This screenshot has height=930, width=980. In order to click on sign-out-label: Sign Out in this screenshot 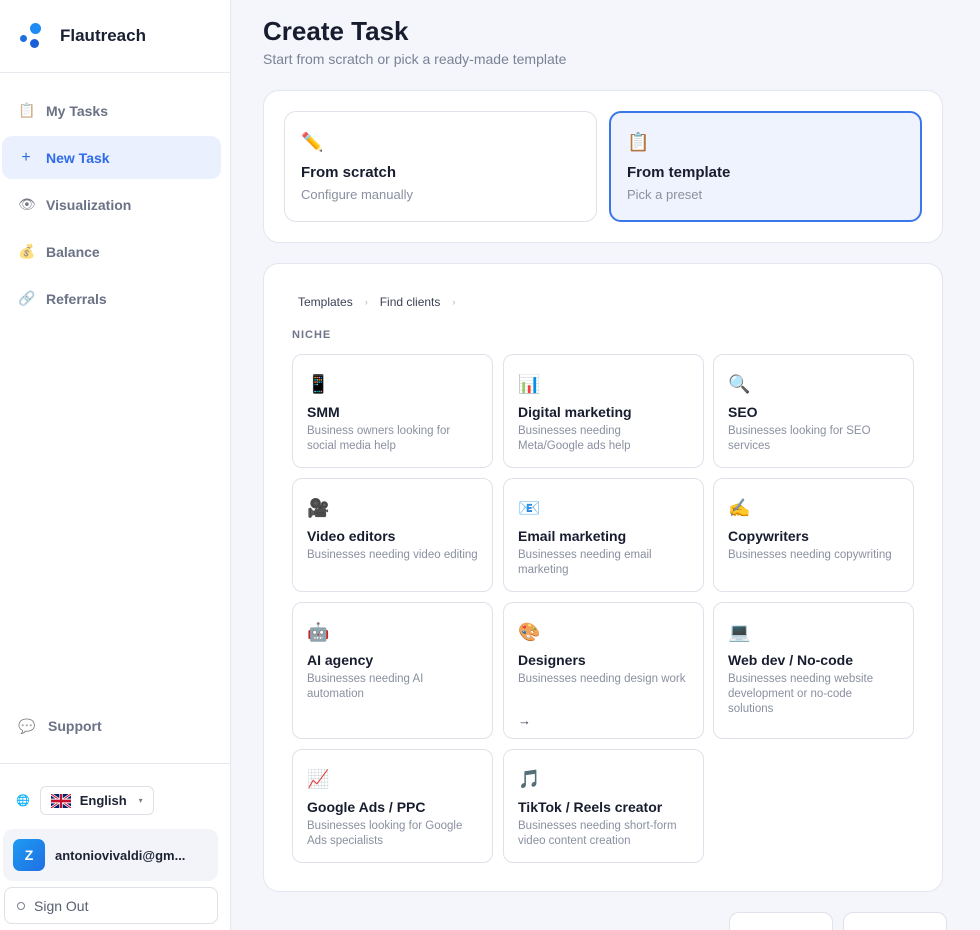, I will do `click(61, 905)`.